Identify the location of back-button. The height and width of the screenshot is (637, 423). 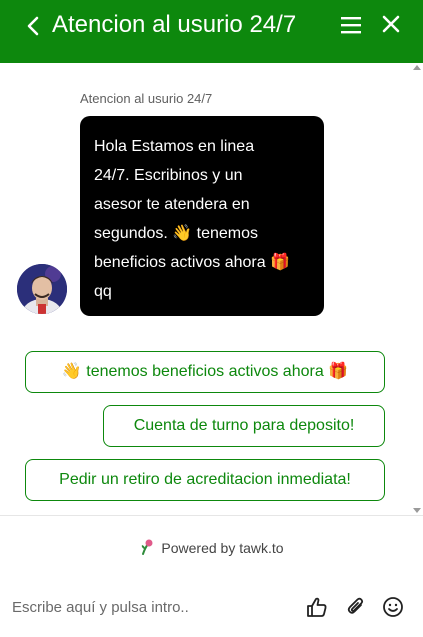
(34, 26).